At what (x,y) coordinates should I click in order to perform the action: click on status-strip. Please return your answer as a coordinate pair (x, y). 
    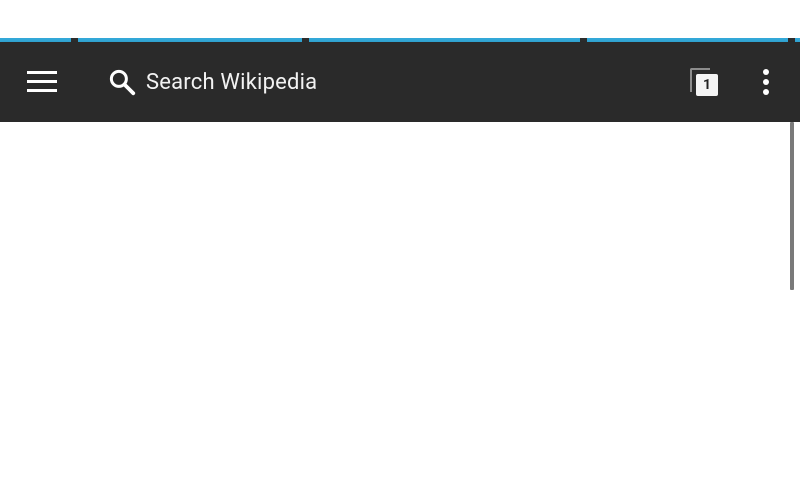
    Looking at the image, I should click on (400, 19).